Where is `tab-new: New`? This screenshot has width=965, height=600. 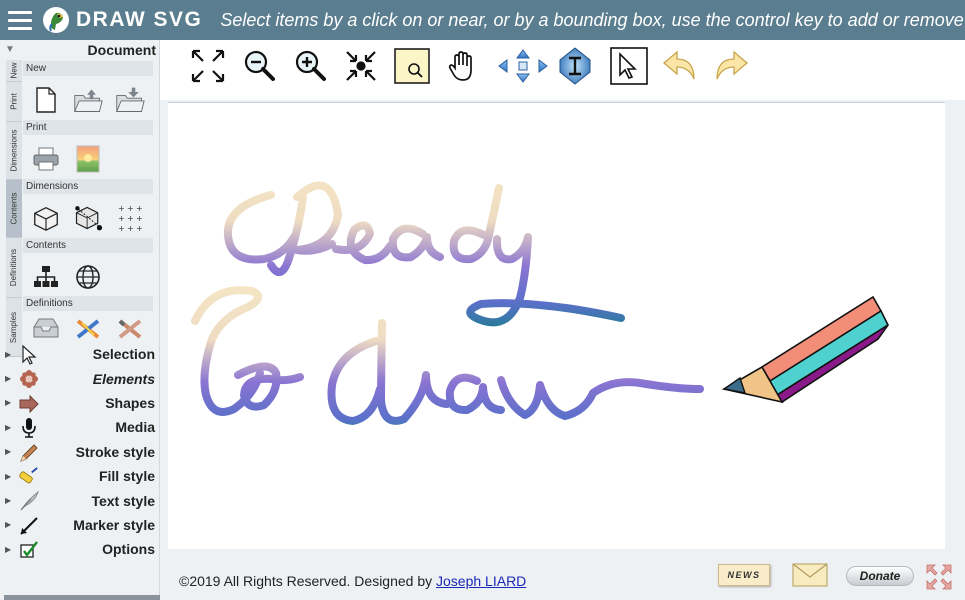 tab-new: New is located at coordinates (14, 71).